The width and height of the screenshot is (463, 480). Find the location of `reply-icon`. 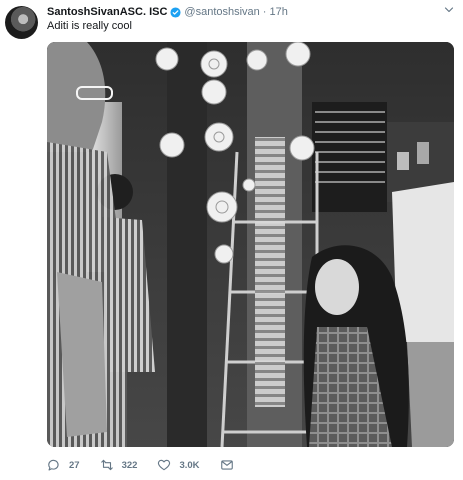

reply-icon is located at coordinates (53, 465).